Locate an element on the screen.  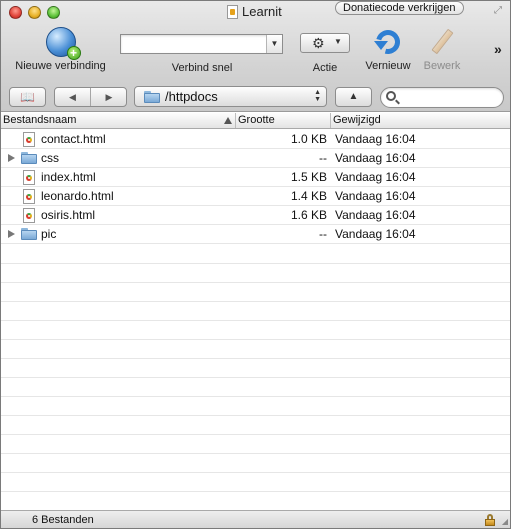
file-name: contact.html is located at coordinates (73, 139).